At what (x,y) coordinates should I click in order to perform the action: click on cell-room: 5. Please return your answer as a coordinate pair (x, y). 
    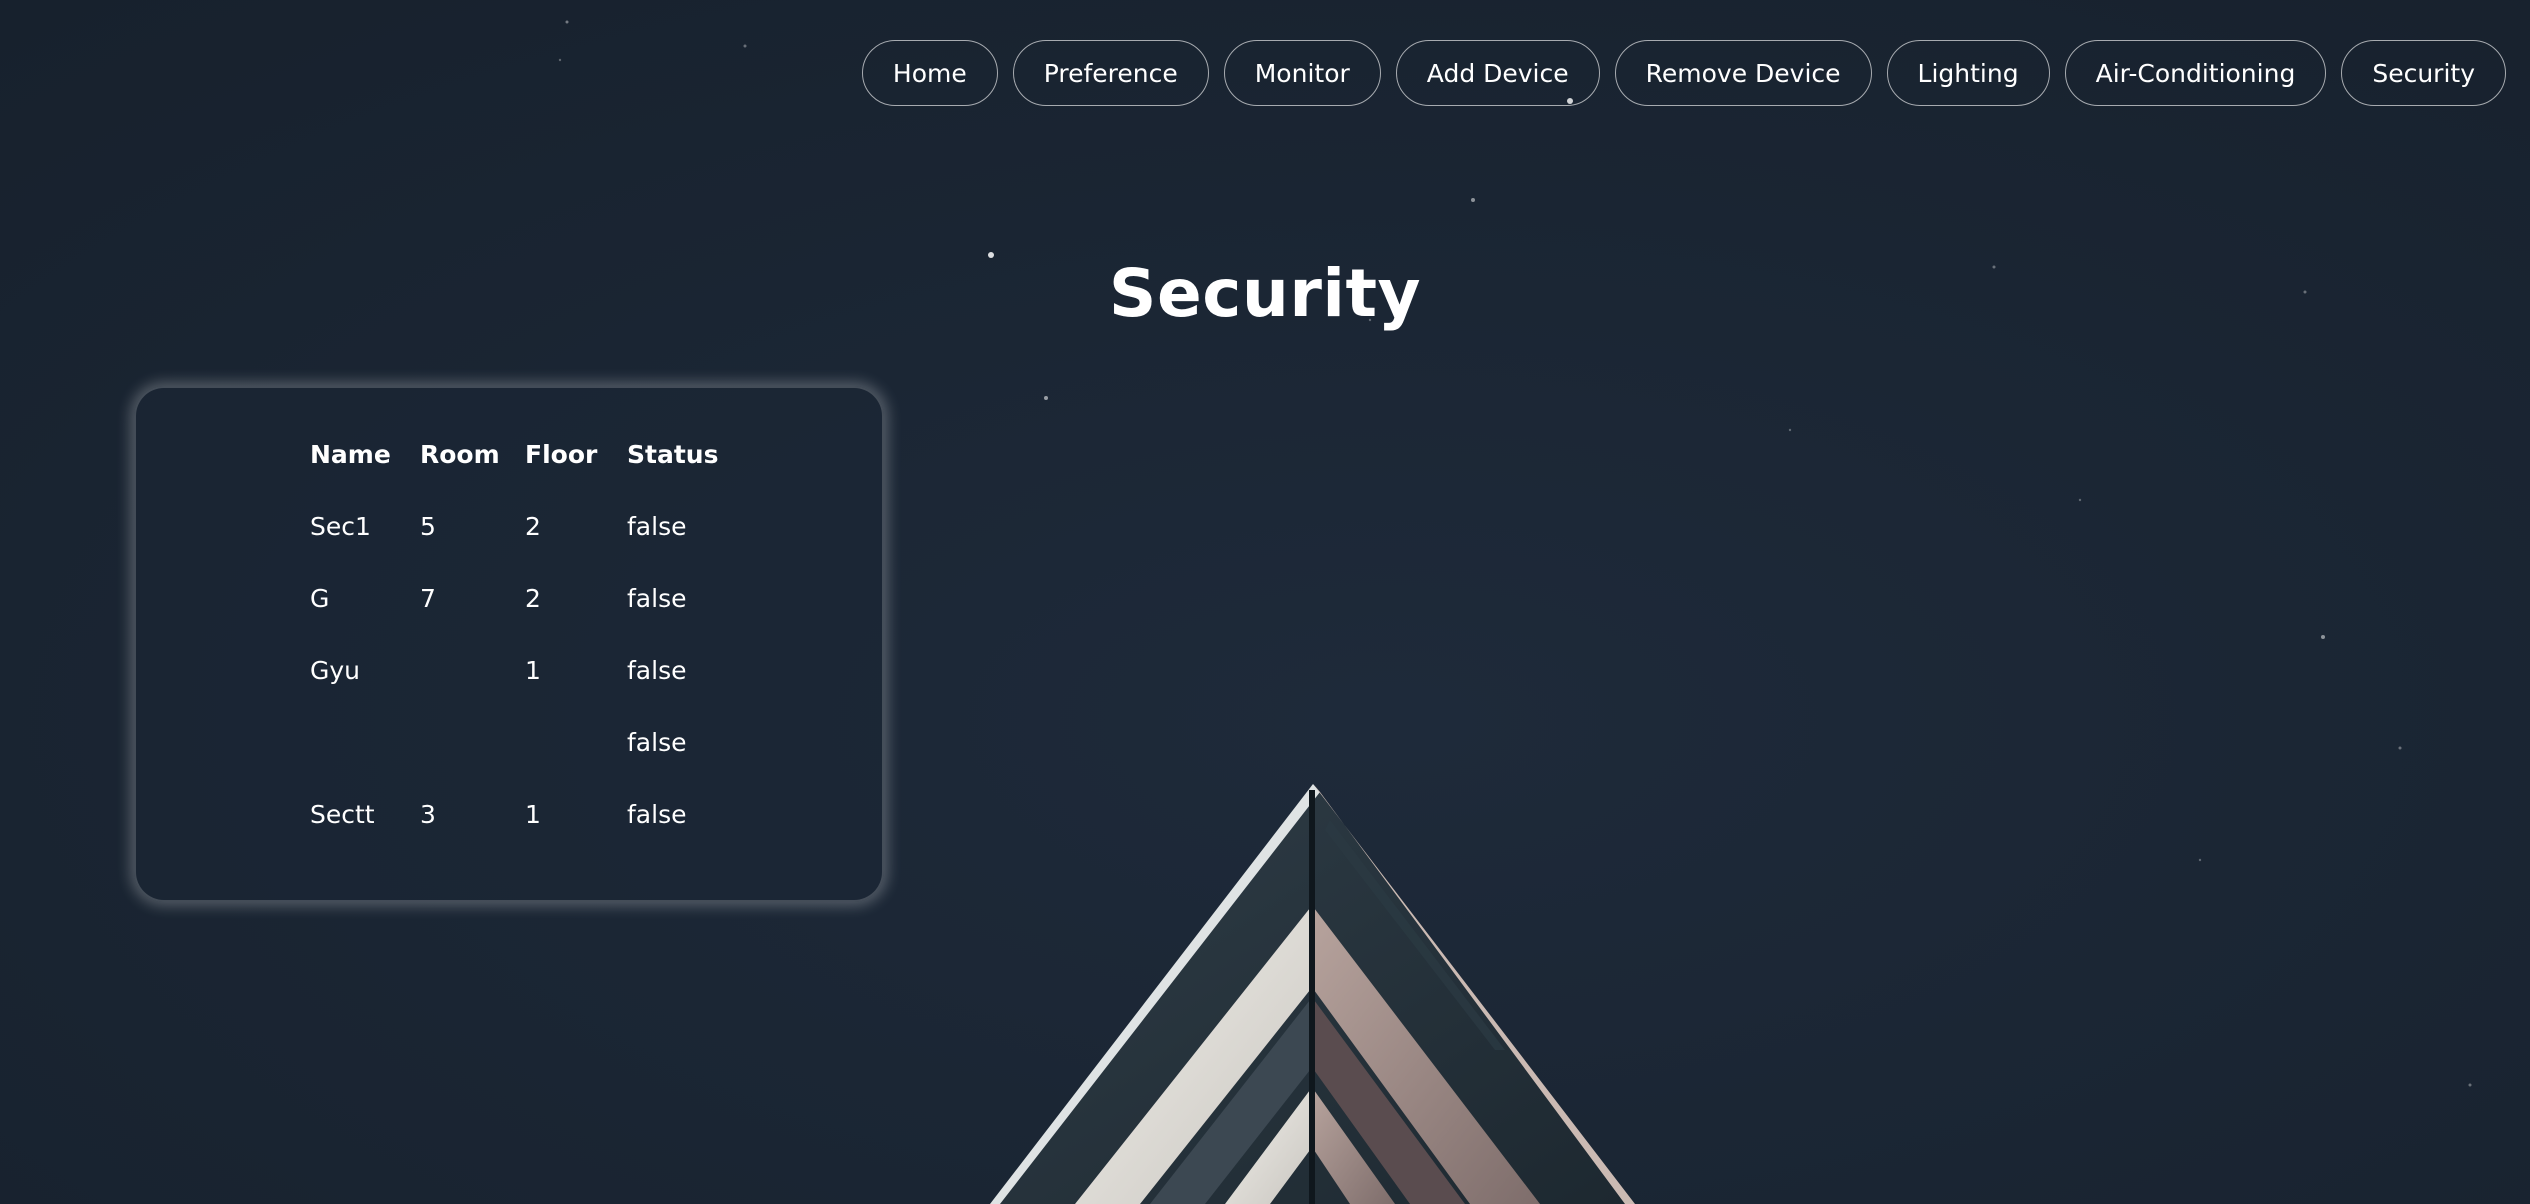
    Looking at the image, I should click on (428, 526).